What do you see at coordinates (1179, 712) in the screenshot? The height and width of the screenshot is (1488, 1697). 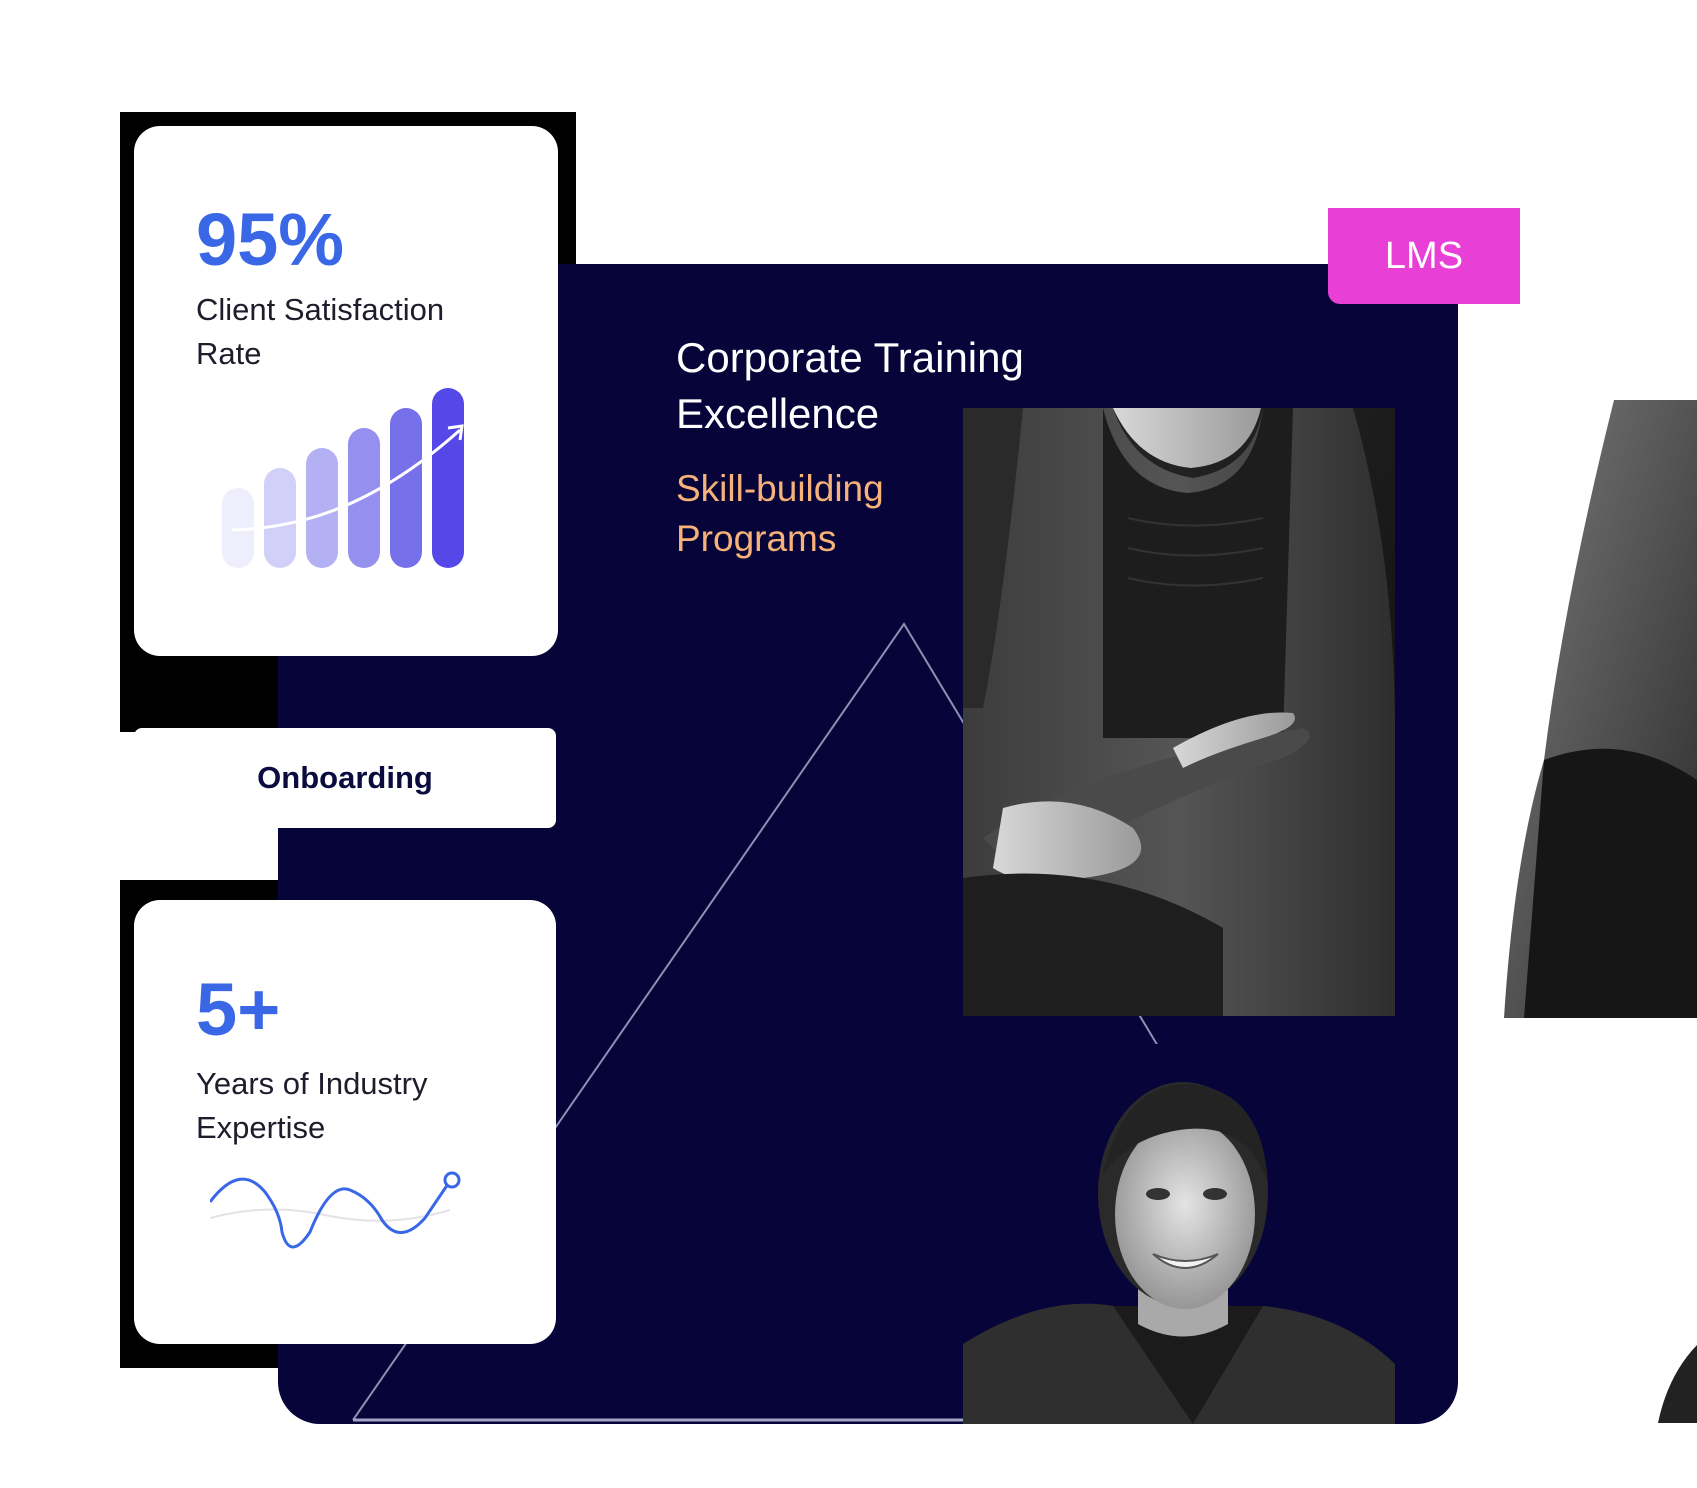 I see `photo-person-blazer` at bounding box center [1179, 712].